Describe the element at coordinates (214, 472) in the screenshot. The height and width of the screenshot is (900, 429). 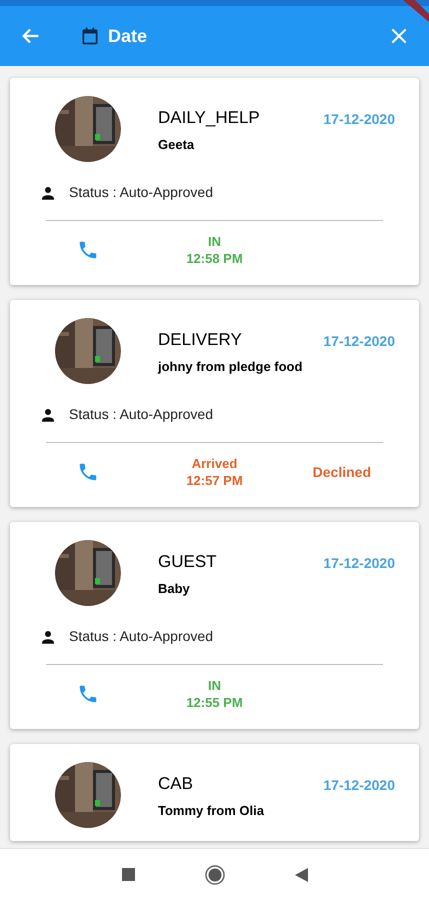
I see `entry-time: Arrived 12:57 PM` at that location.